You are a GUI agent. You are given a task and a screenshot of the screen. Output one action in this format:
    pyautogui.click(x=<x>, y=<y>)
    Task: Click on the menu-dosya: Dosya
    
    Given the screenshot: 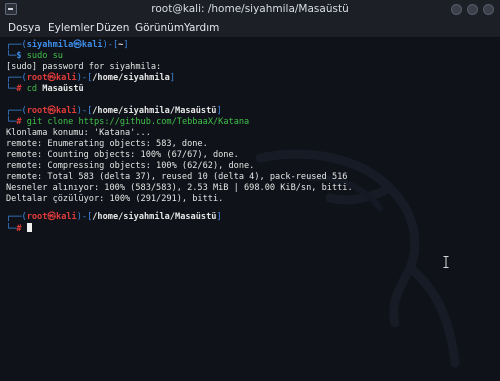 What is the action you would take?
    pyautogui.click(x=24, y=28)
    